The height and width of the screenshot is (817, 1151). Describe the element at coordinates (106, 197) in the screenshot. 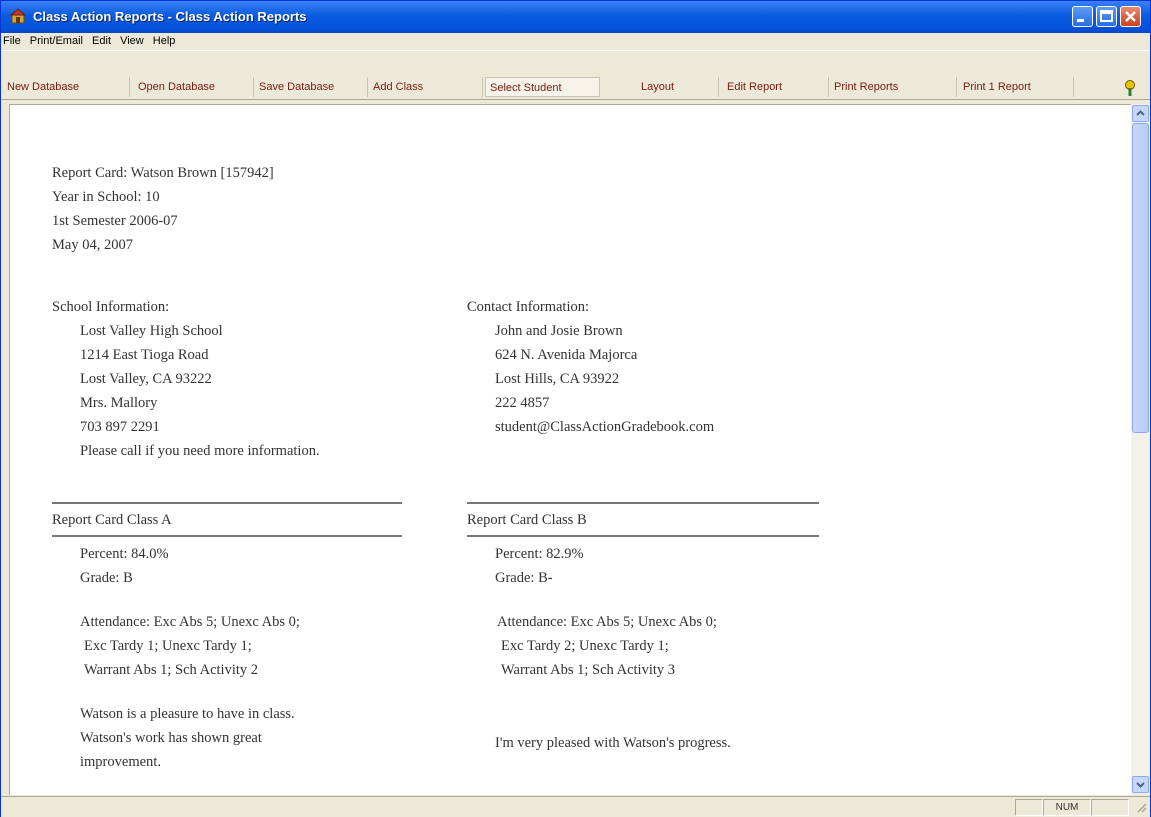

I see `year-in-school: Year in School: 10` at that location.